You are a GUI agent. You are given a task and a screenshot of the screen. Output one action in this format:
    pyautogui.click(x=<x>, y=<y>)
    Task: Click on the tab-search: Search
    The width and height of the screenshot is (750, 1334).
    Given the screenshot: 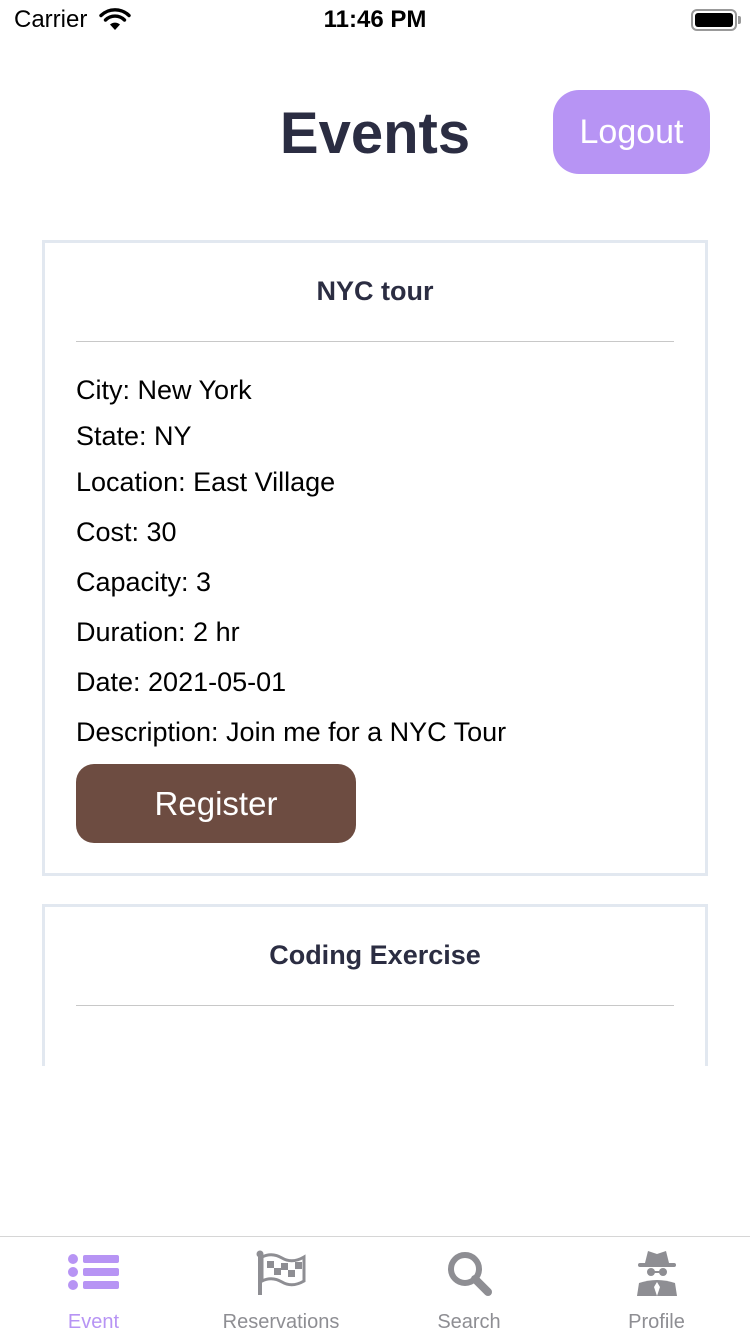 What is the action you would take?
    pyautogui.click(x=469, y=1285)
    